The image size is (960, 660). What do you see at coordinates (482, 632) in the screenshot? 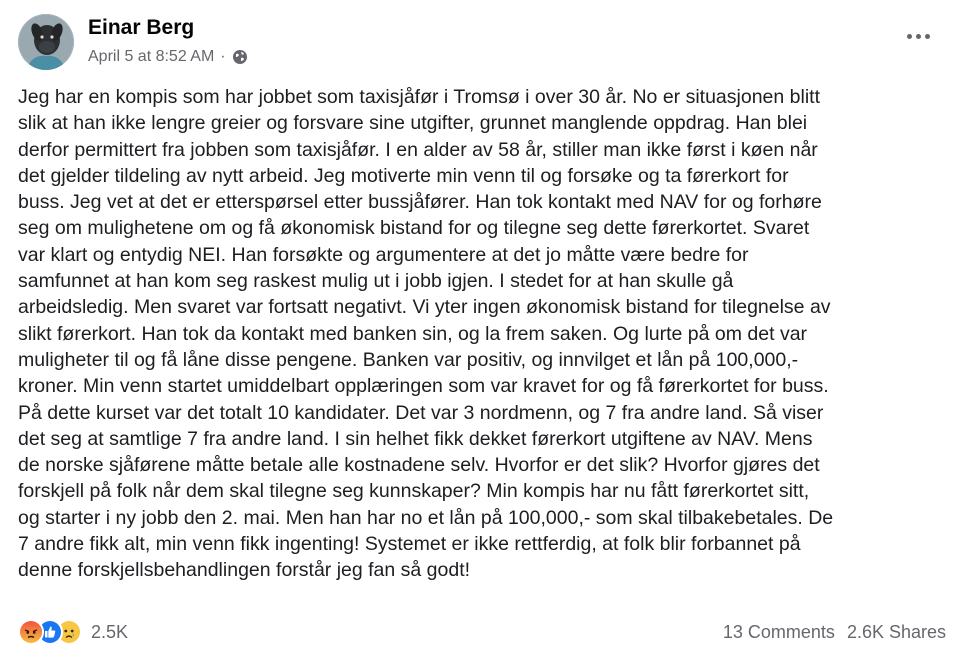
I see `post-footer: 2.5K 13 Comments 2.6K Shares` at bounding box center [482, 632].